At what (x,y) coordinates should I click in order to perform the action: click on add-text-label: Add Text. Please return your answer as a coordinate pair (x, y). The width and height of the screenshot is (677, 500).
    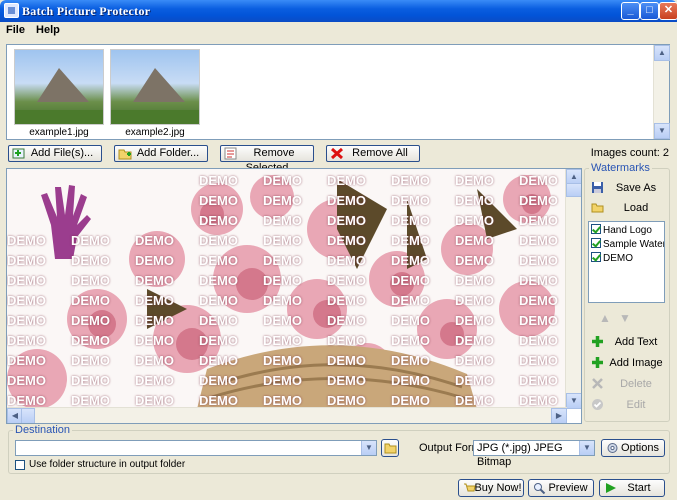
    Looking at the image, I should click on (636, 342).